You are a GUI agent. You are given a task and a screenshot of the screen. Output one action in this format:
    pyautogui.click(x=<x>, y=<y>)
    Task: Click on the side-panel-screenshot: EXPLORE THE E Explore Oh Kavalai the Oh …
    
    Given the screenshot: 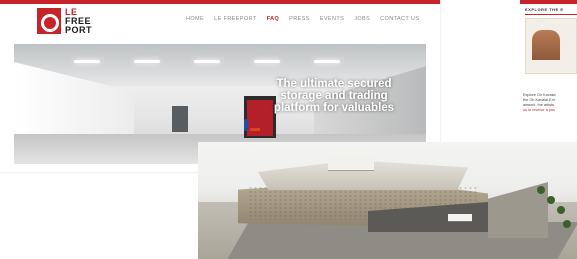 What is the action you would take?
    pyautogui.click(x=548, y=75)
    